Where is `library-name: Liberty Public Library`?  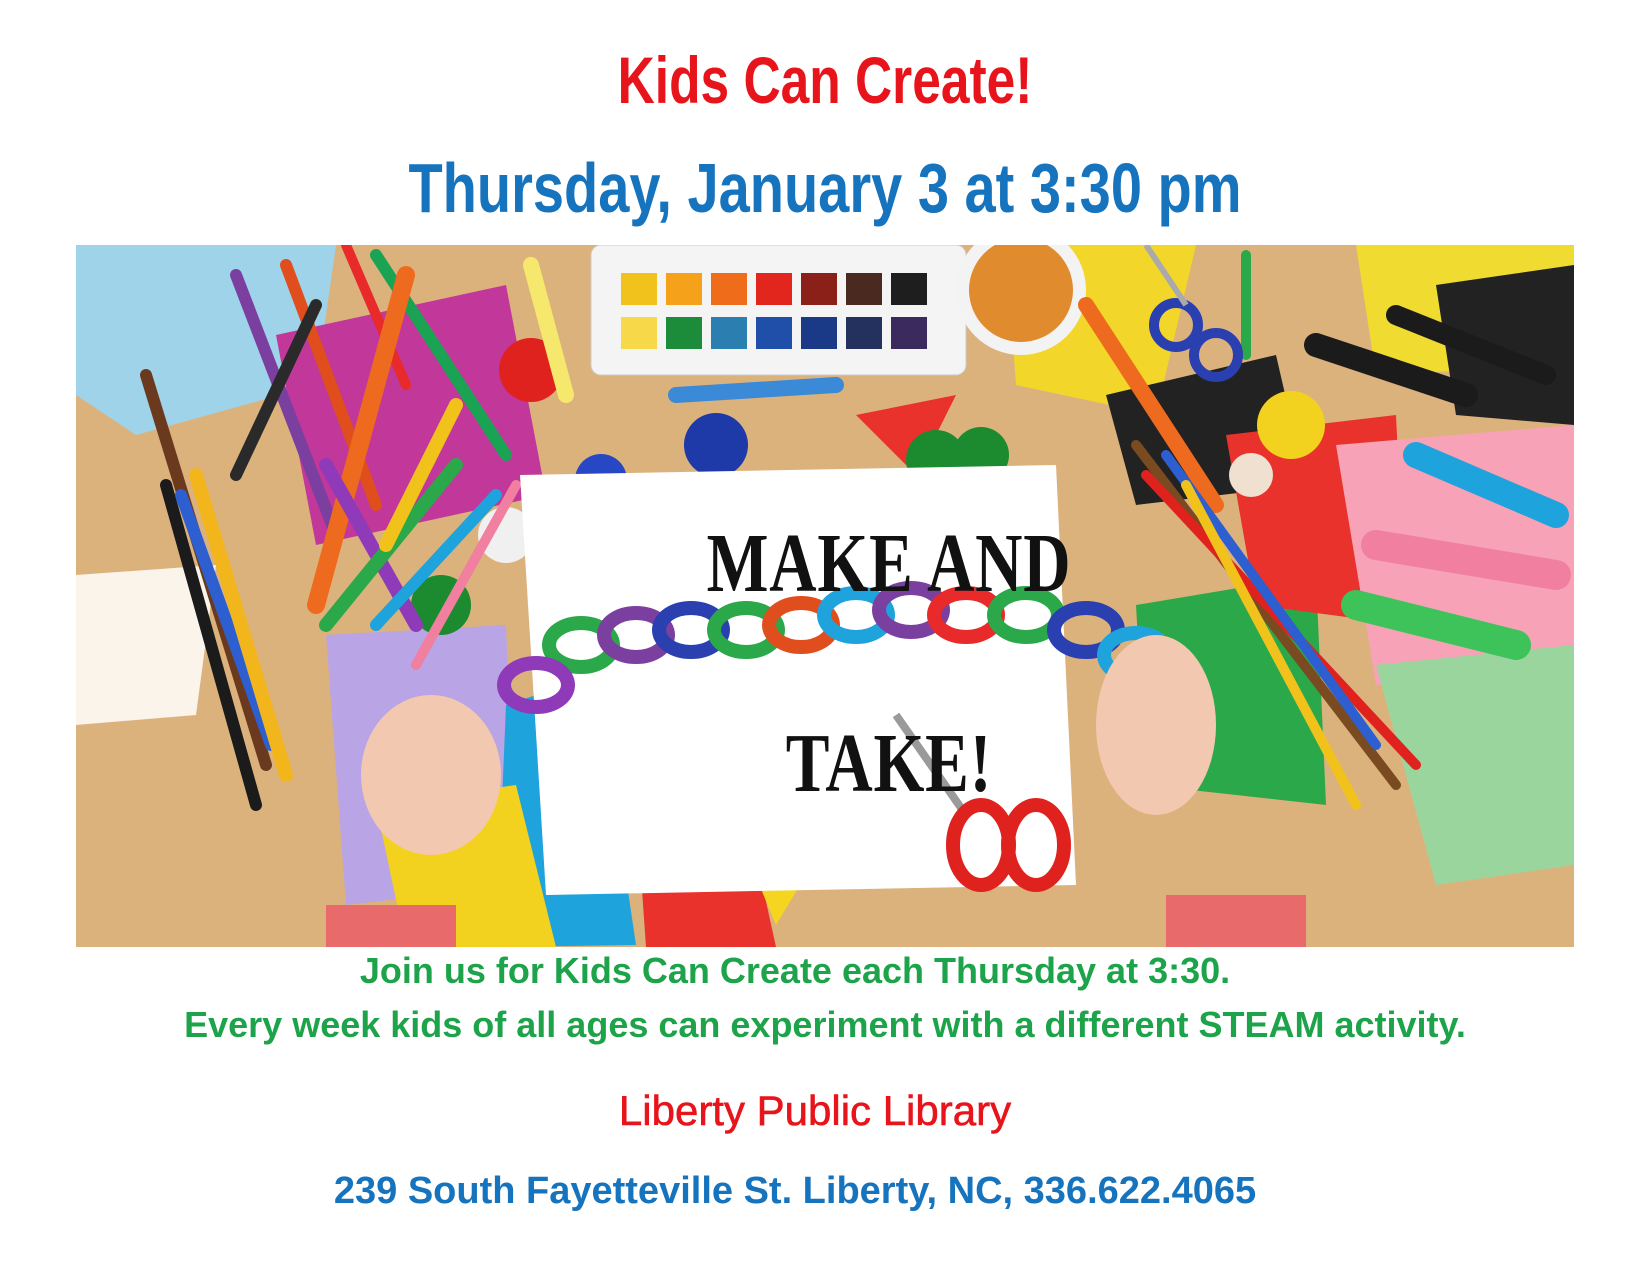 library-name: Liberty Public Library is located at coordinates (815, 1111).